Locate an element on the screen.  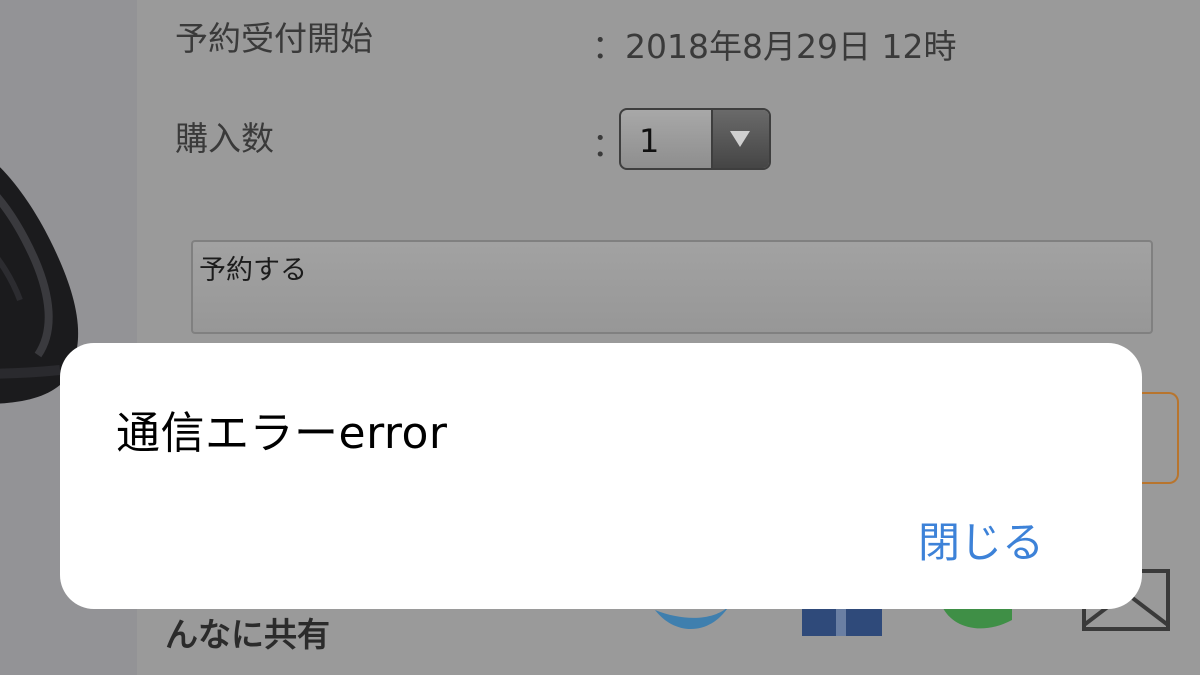
triangle-down-icon is located at coordinates (740, 139).